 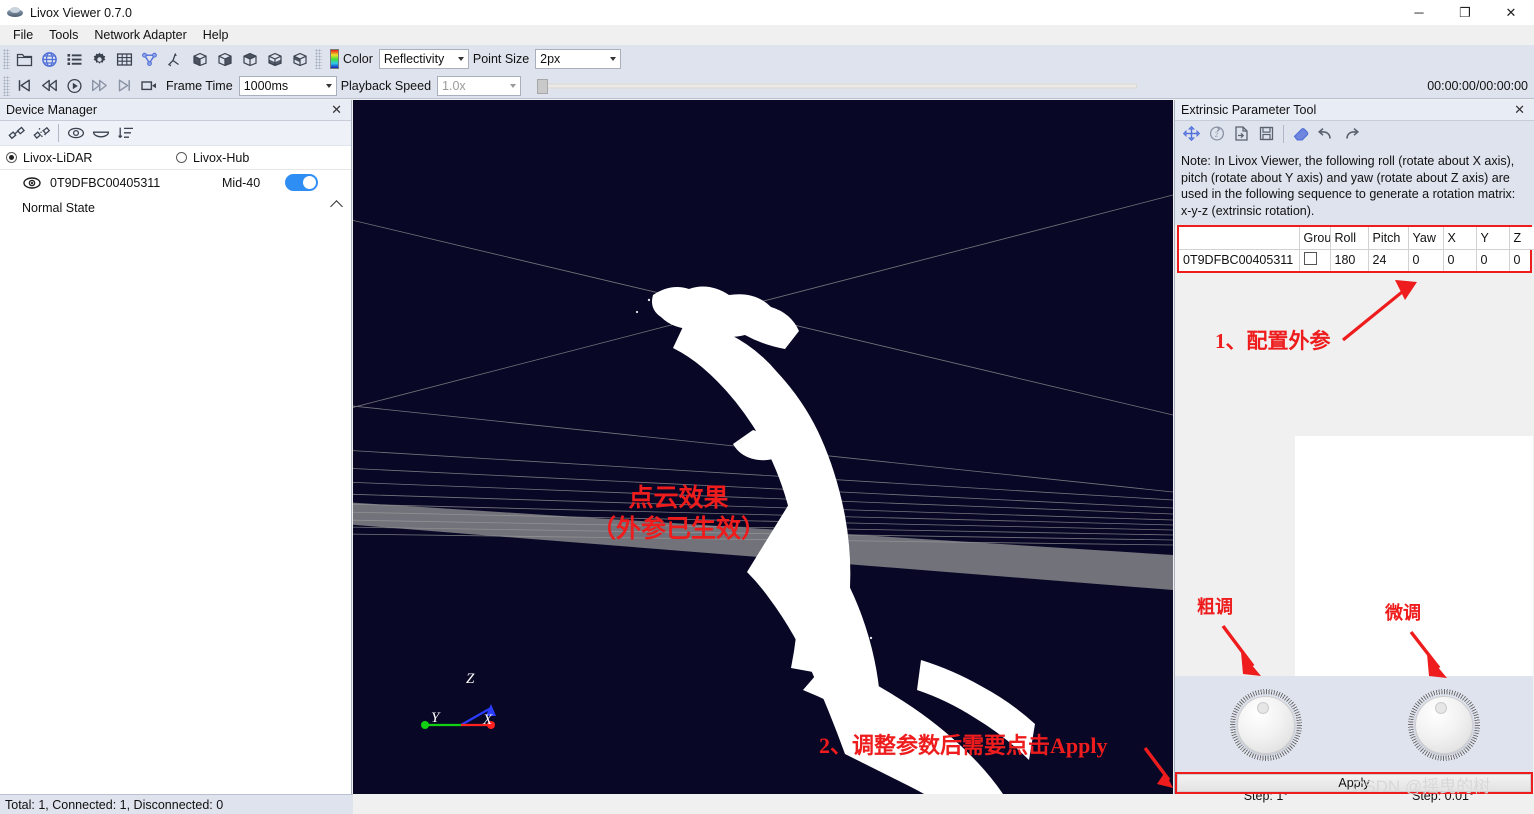 What do you see at coordinates (105, 182) in the screenshot?
I see `device-serial: 0T9DFBC00405311` at bounding box center [105, 182].